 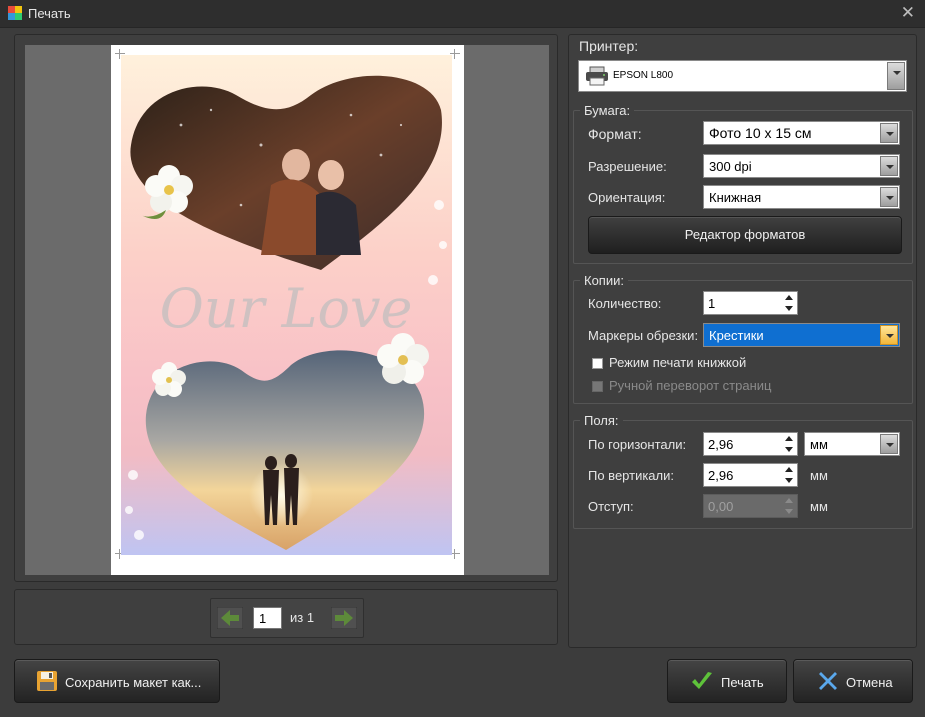 What do you see at coordinates (625, 303) in the screenshot?
I see `quantity-label: Количество:` at bounding box center [625, 303].